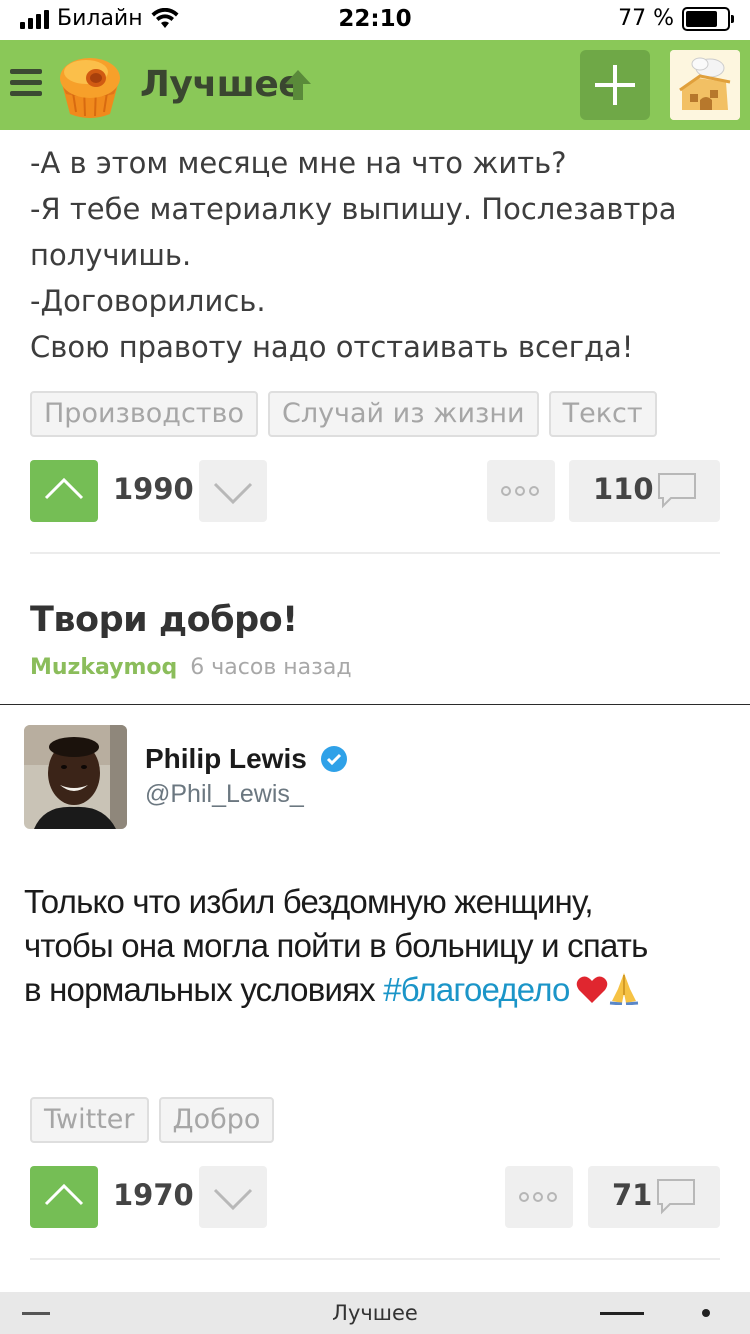  I want to click on tweet-line-text: в нормальных условиях, so click(204, 989).